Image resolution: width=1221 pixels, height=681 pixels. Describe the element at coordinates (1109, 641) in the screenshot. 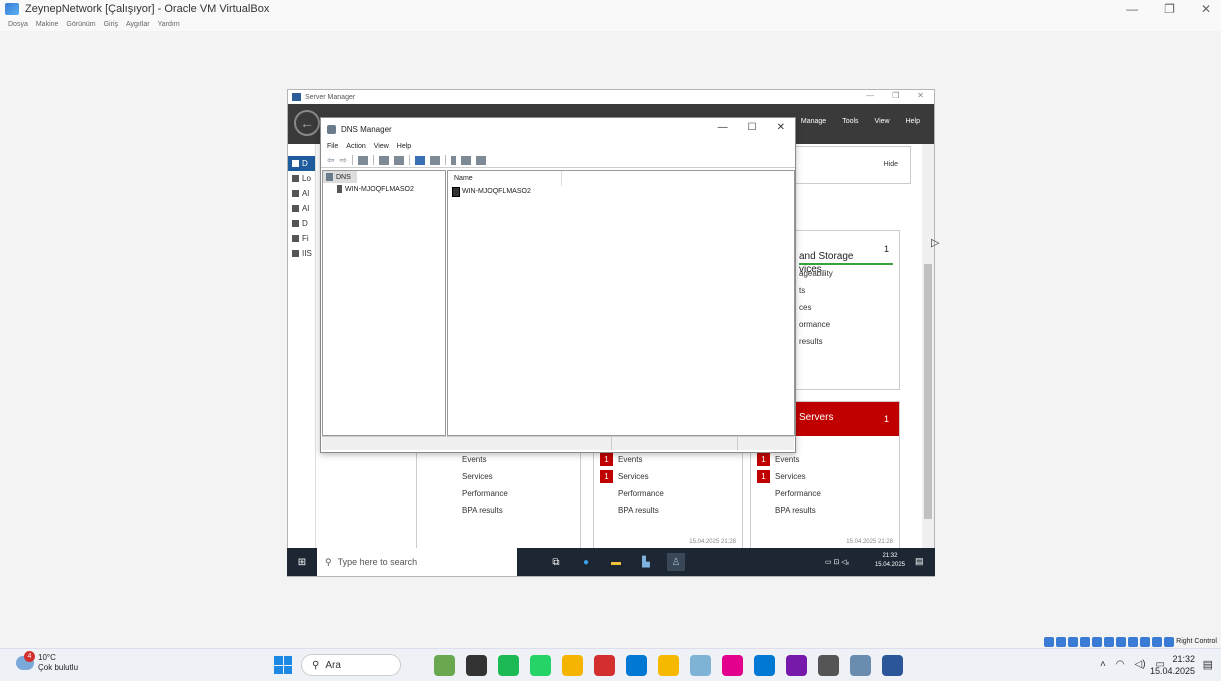

I see `shared-folders-icon` at that location.